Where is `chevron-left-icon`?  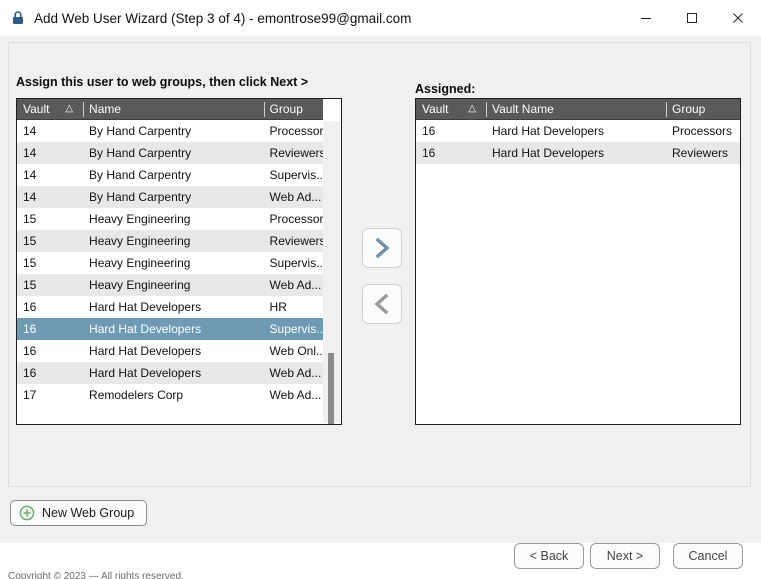
chevron-left-icon is located at coordinates (381, 304).